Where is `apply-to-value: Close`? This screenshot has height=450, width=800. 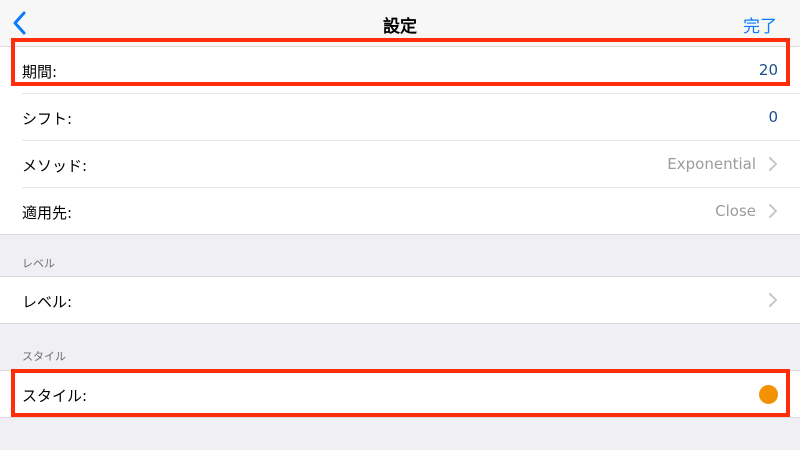 apply-to-value: Close is located at coordinates (735, 211).